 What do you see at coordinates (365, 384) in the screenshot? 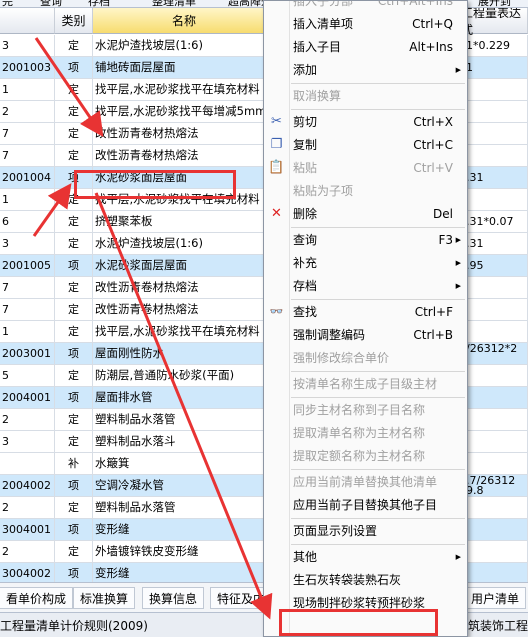
I see `menu-item: 按清单名称生成子目级主材` at bounding box center [365, 384].